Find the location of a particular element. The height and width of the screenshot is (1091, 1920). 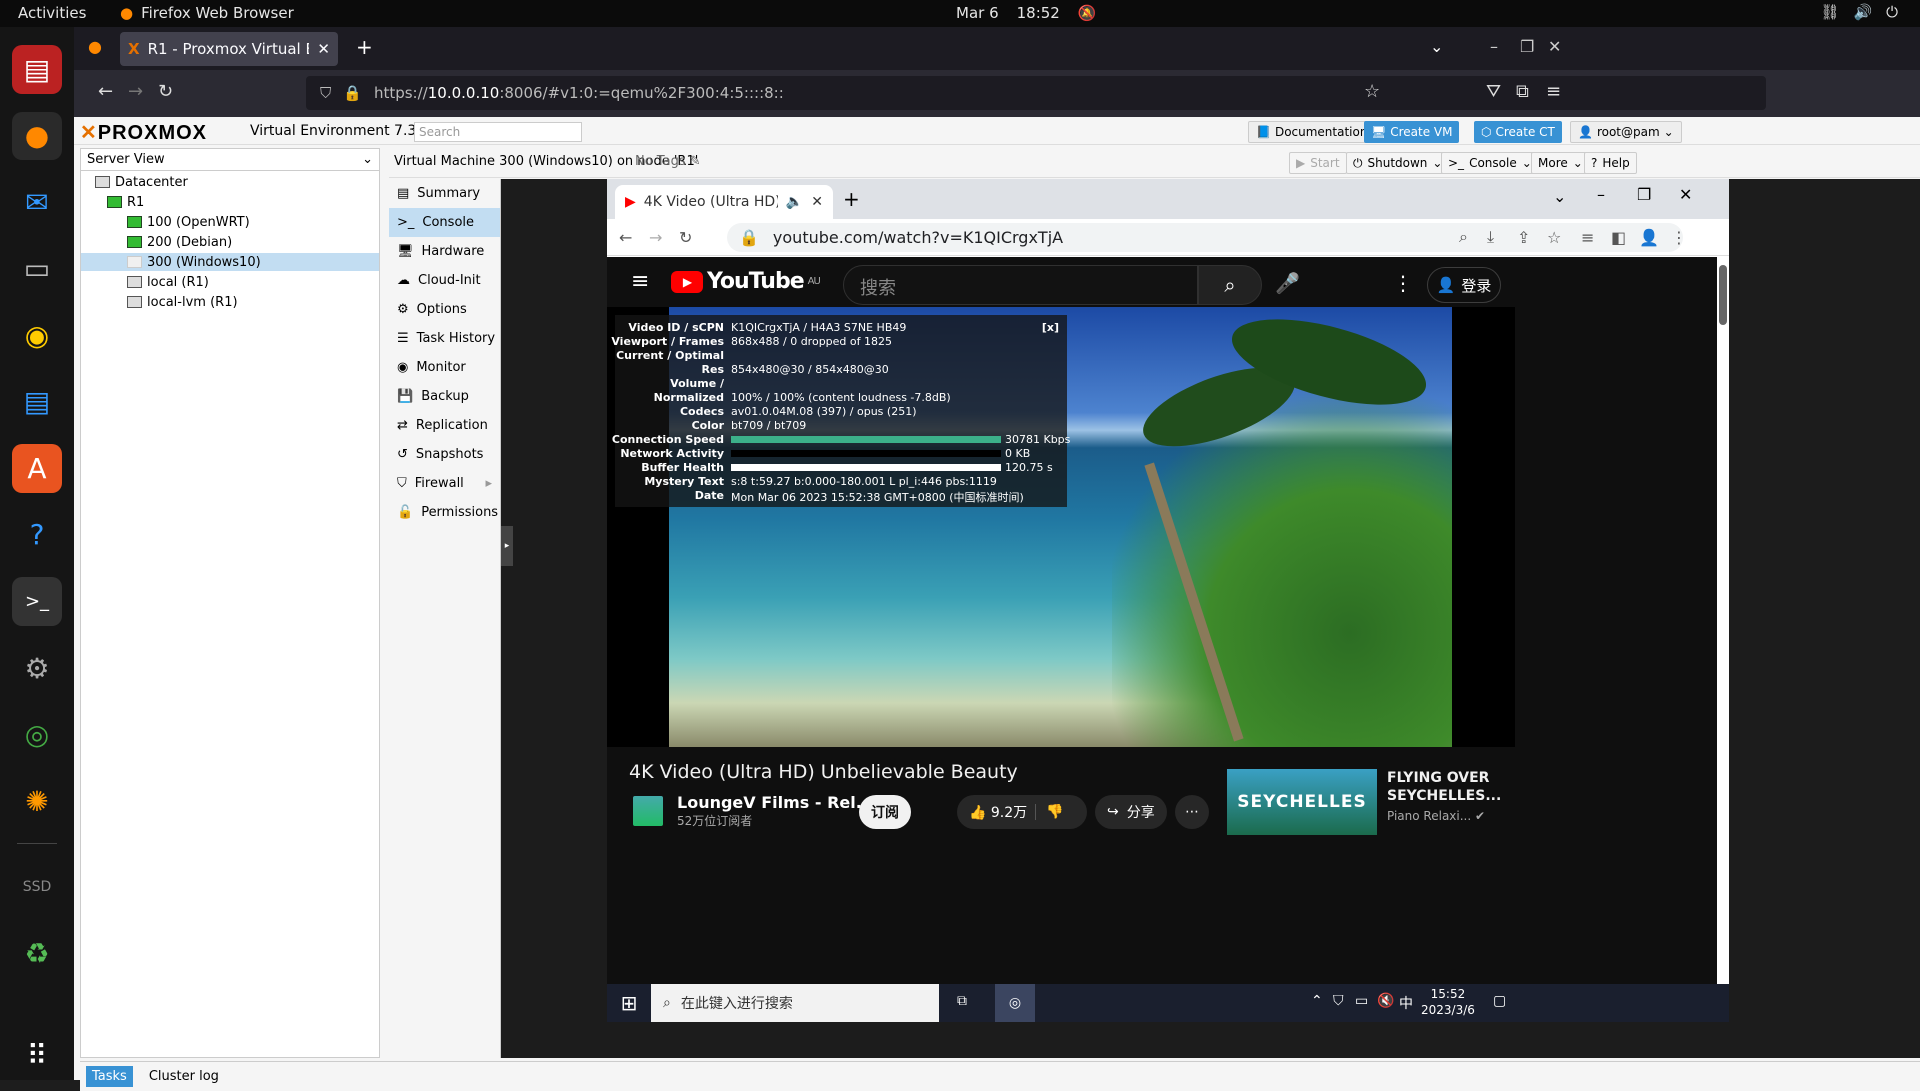

subscribe-button: 订阅 is located at coordinates (885, 812).